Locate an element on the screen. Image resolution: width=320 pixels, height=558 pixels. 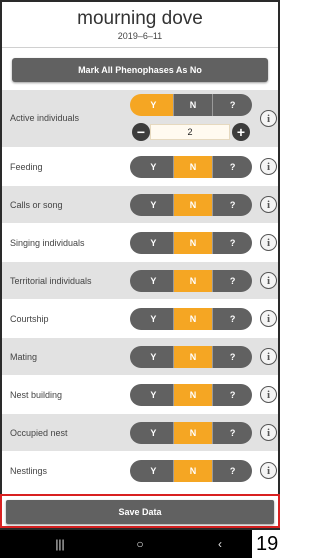
phenophase-label: Mating is located at coordinates (24, 357).